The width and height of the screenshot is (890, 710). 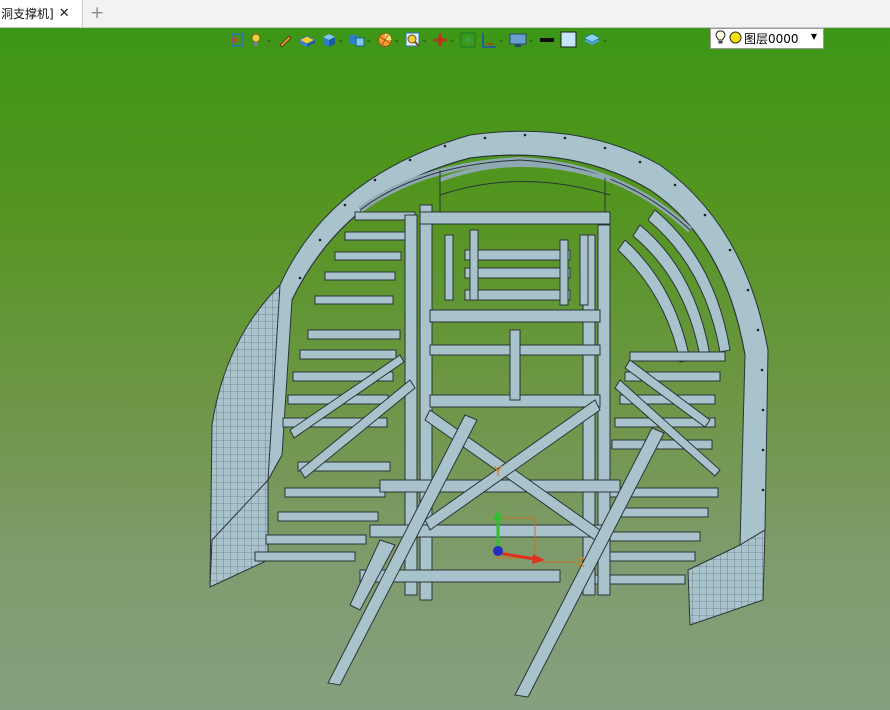 What do you see at coordinates (385, 40) in the screenshot?
I see `section-pie-icon` at bounding box center [385, 40].